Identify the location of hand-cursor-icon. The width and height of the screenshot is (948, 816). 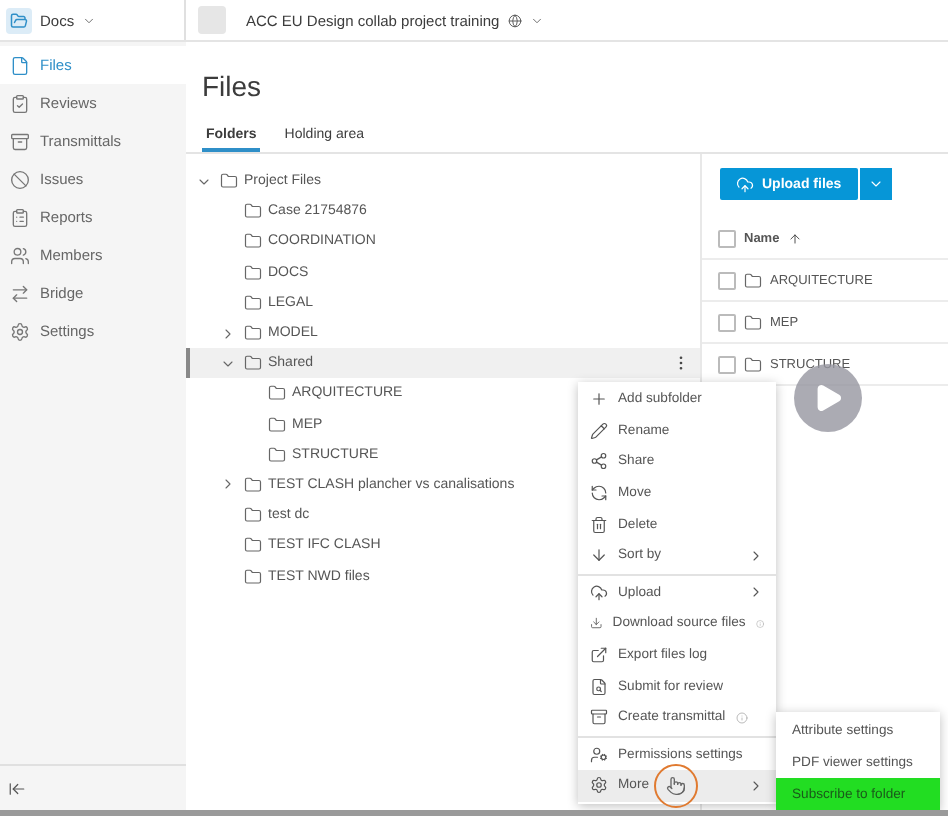
(676, 786).